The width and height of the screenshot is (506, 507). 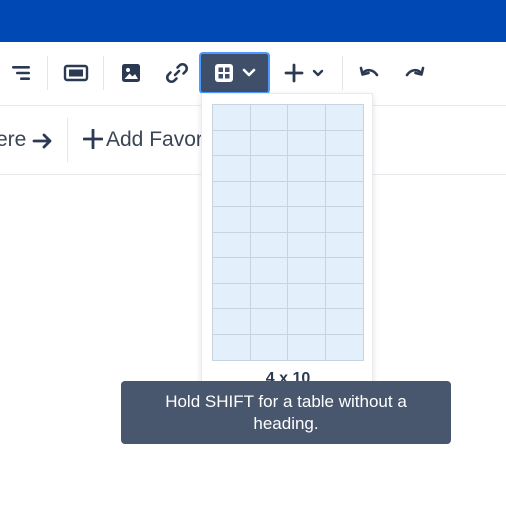 I want to click on redo-icon, so click(x=415, y=73).